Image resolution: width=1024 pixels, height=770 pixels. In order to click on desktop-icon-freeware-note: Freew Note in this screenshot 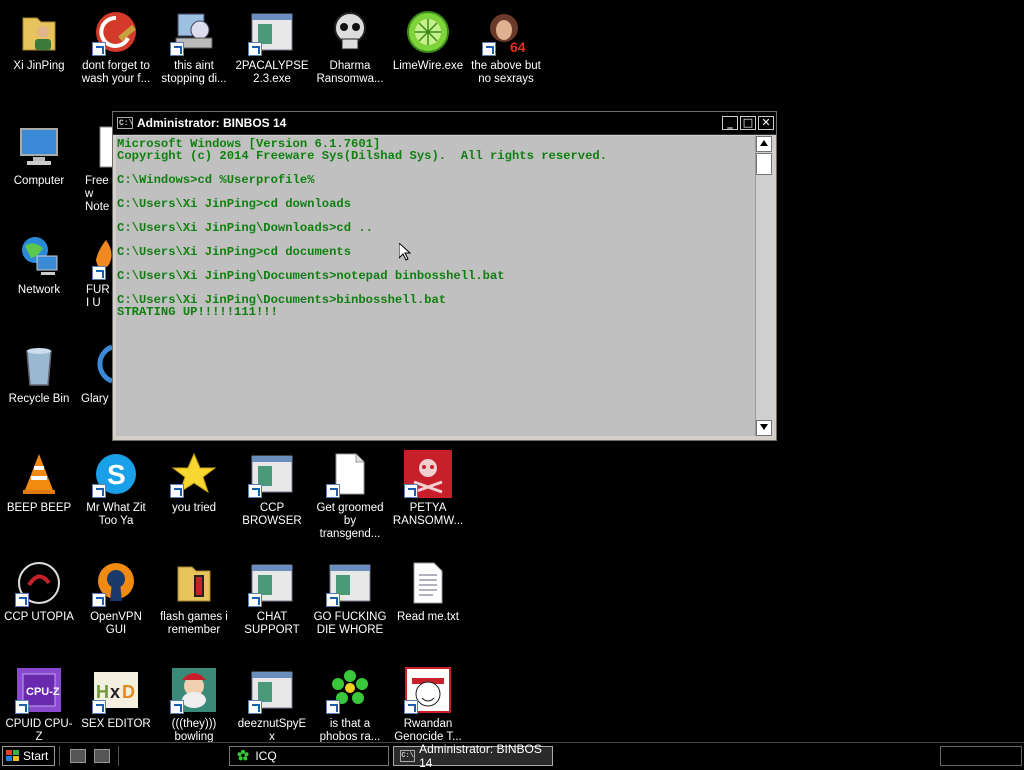, I will do `click(98, 165)`.